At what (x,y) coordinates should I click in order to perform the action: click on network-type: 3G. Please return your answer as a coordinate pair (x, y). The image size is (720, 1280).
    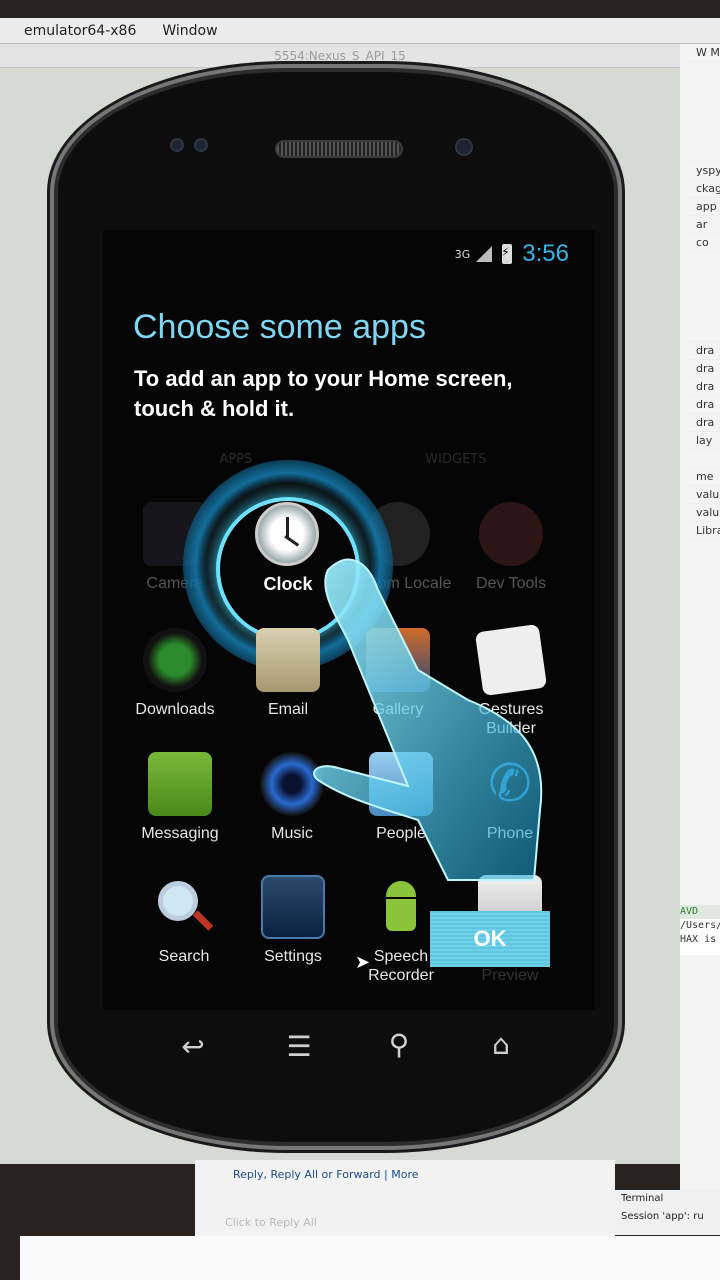
    Looking at the image, I should click on (462, 254).